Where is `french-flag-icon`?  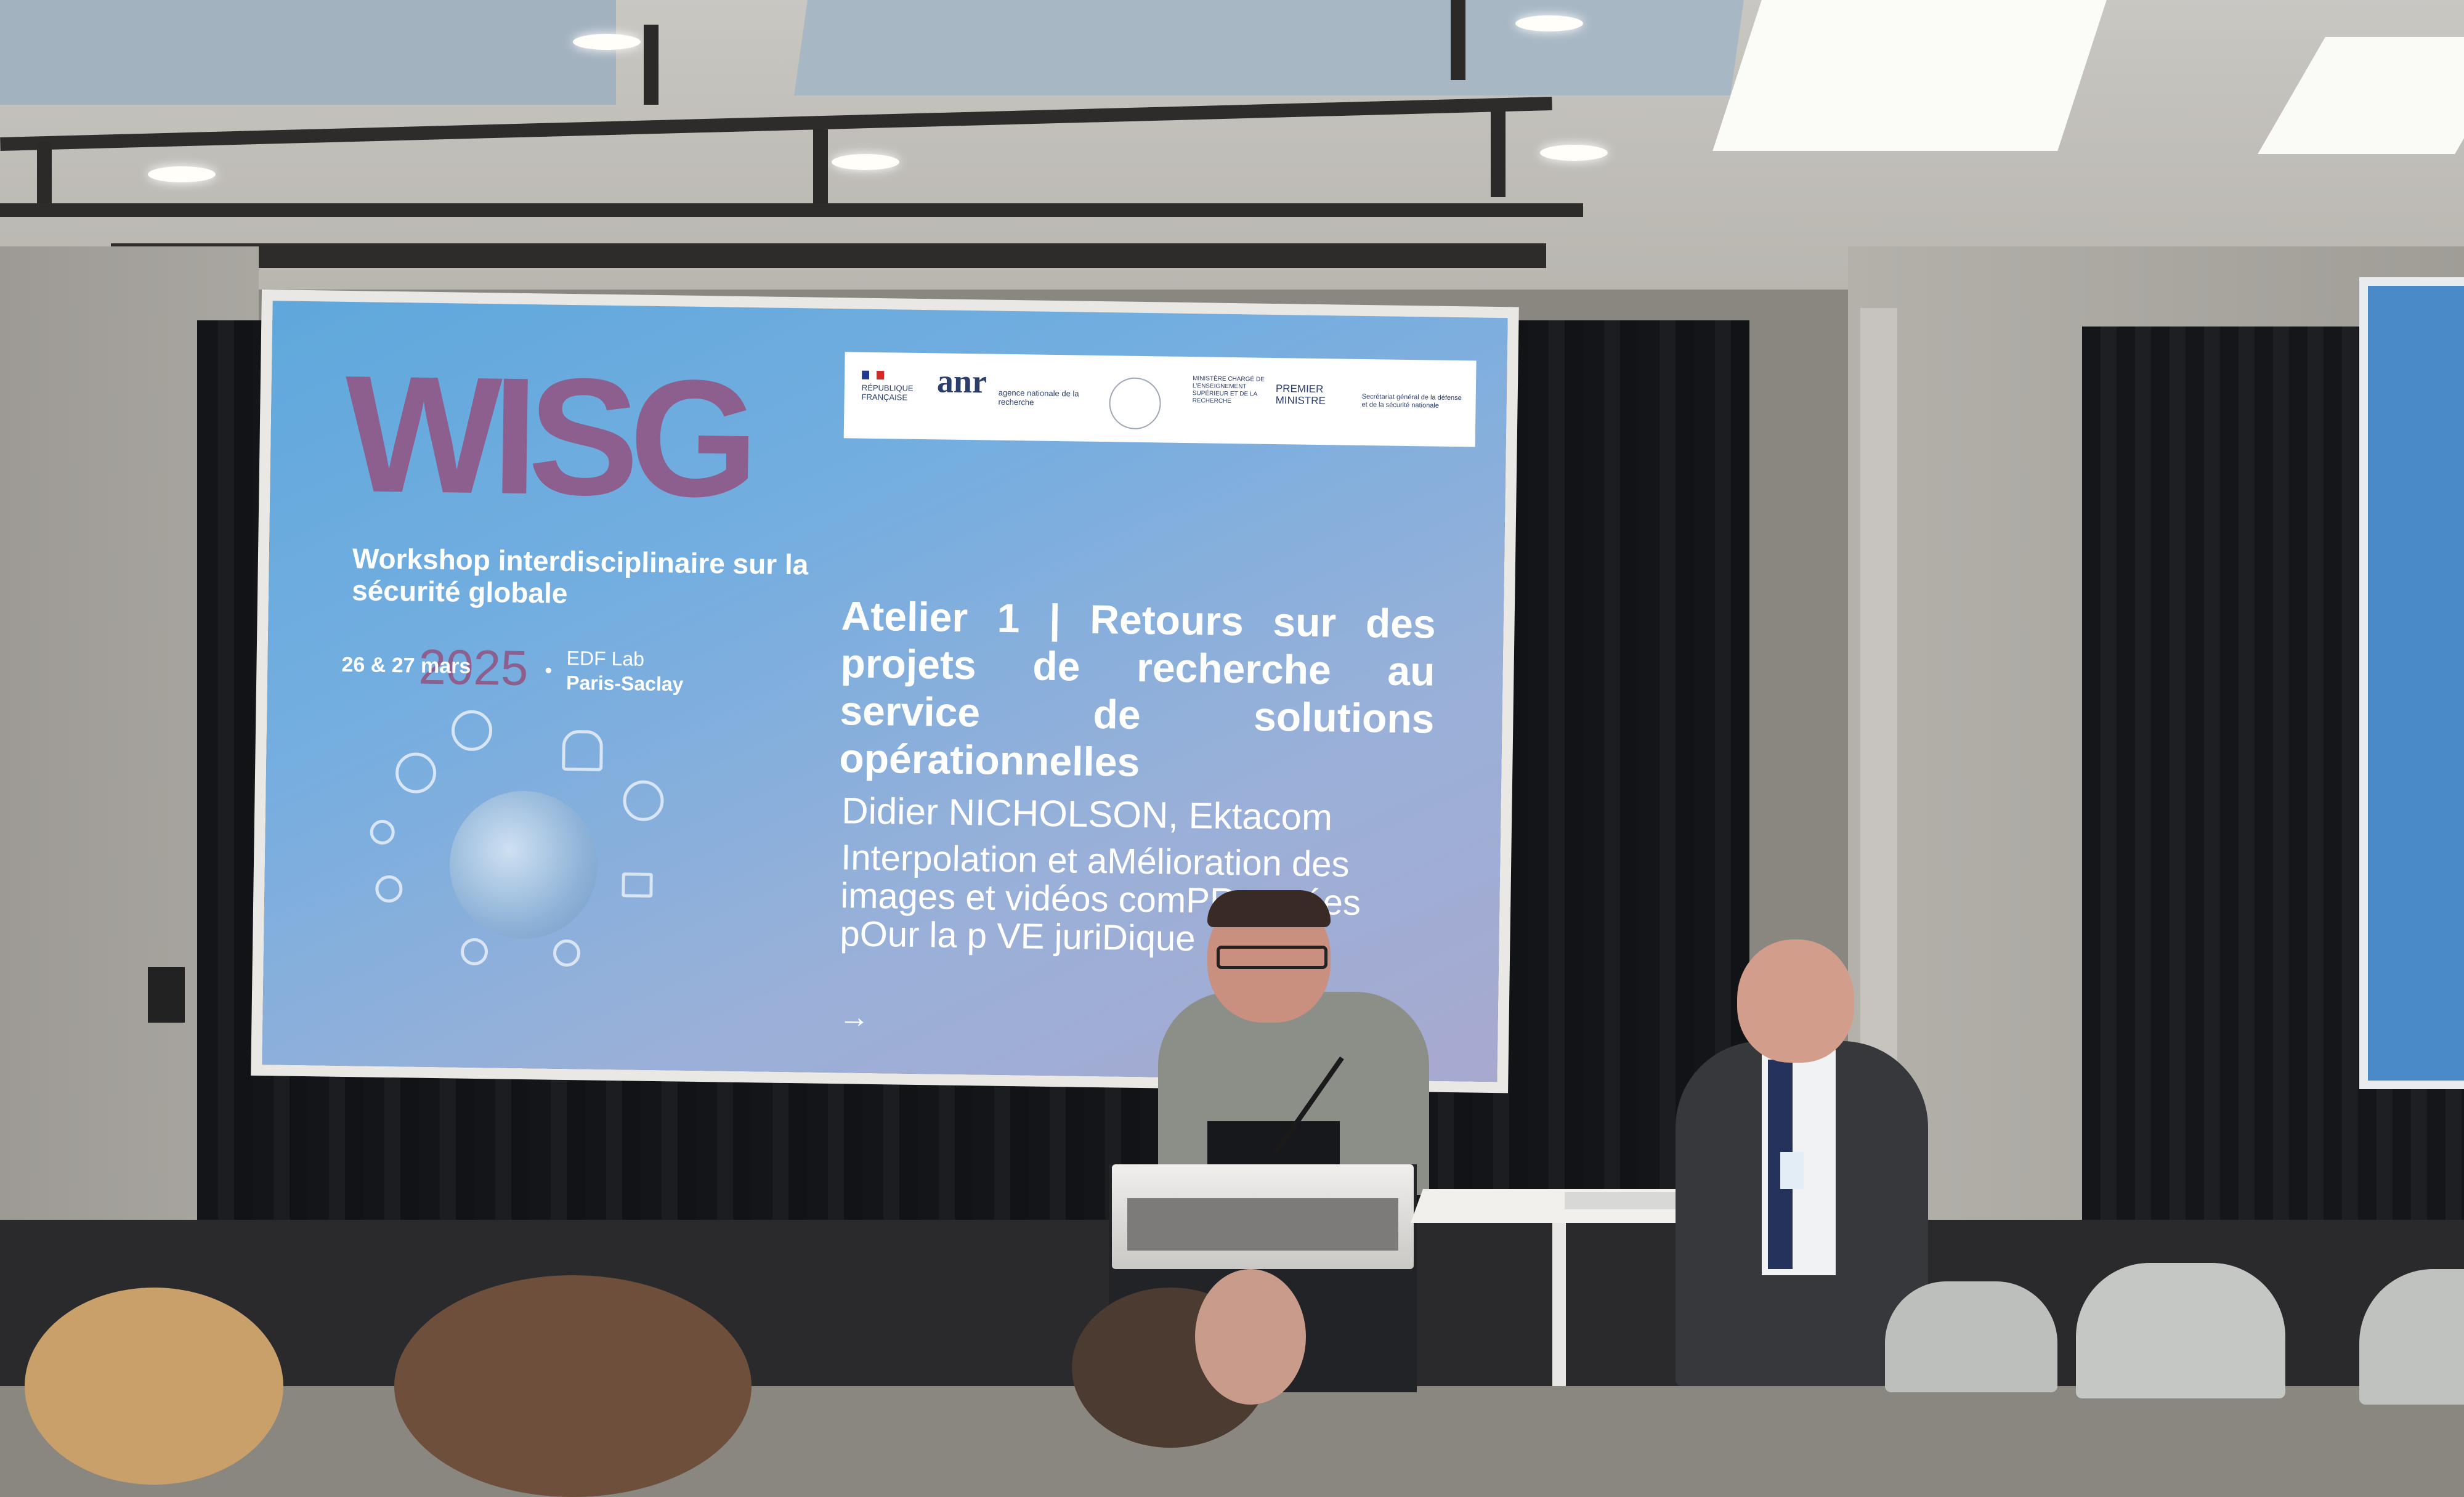 french-flag-icon is located at coordinates (873, 375).